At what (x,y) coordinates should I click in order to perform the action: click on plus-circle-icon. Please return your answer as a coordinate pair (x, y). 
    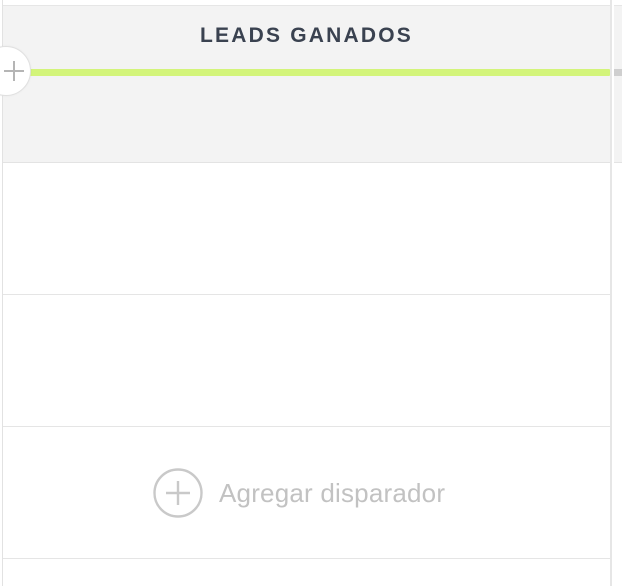
    Looking at the image, I should click on (178, 493).